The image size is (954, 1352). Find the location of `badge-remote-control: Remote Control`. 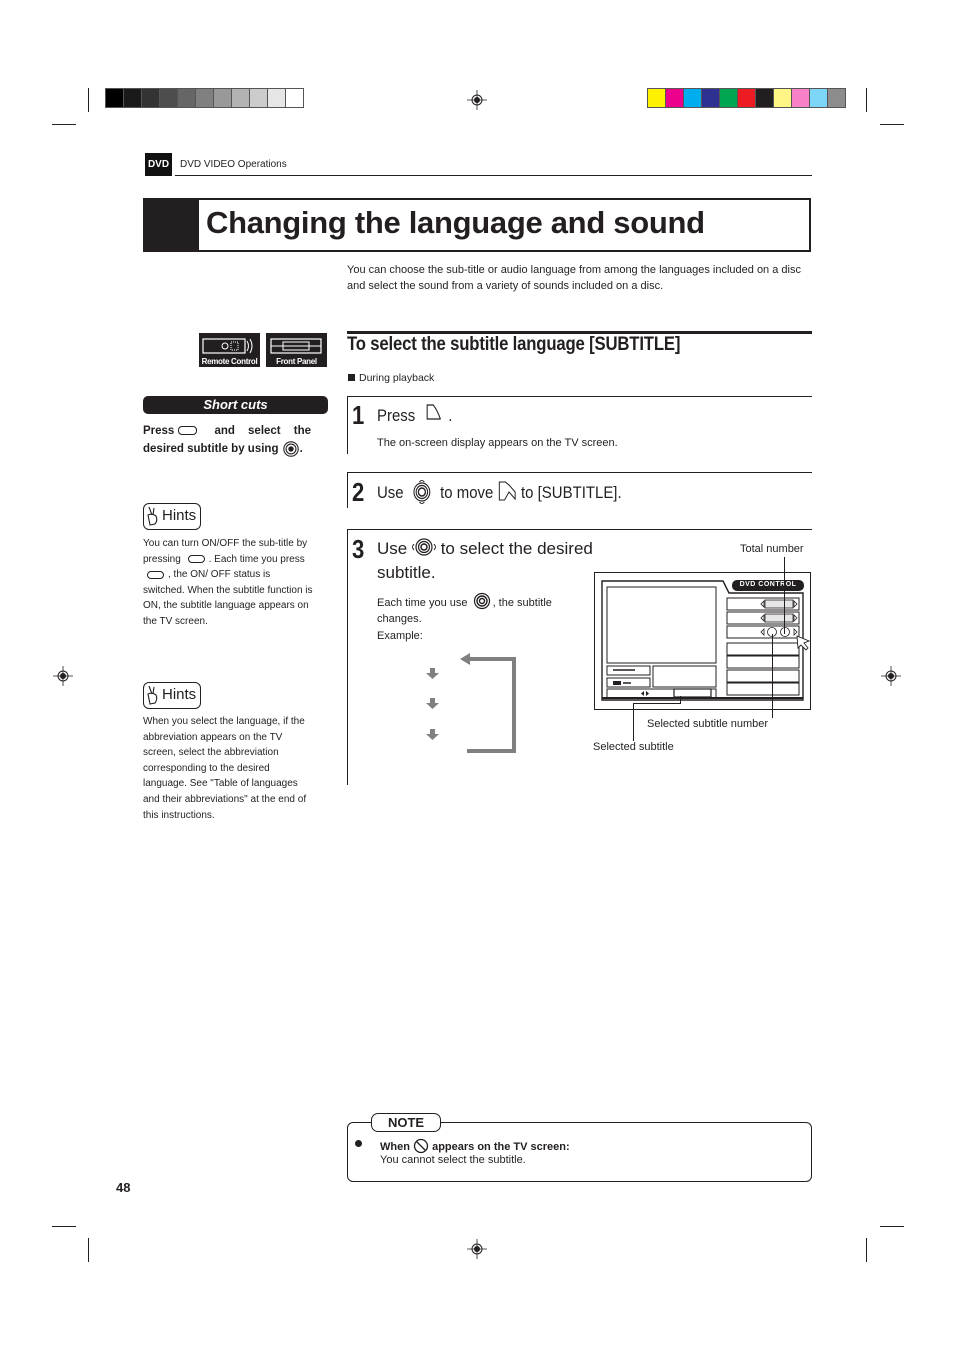

badge-remote-control: Remote Control is located at coordinates (229, 350).